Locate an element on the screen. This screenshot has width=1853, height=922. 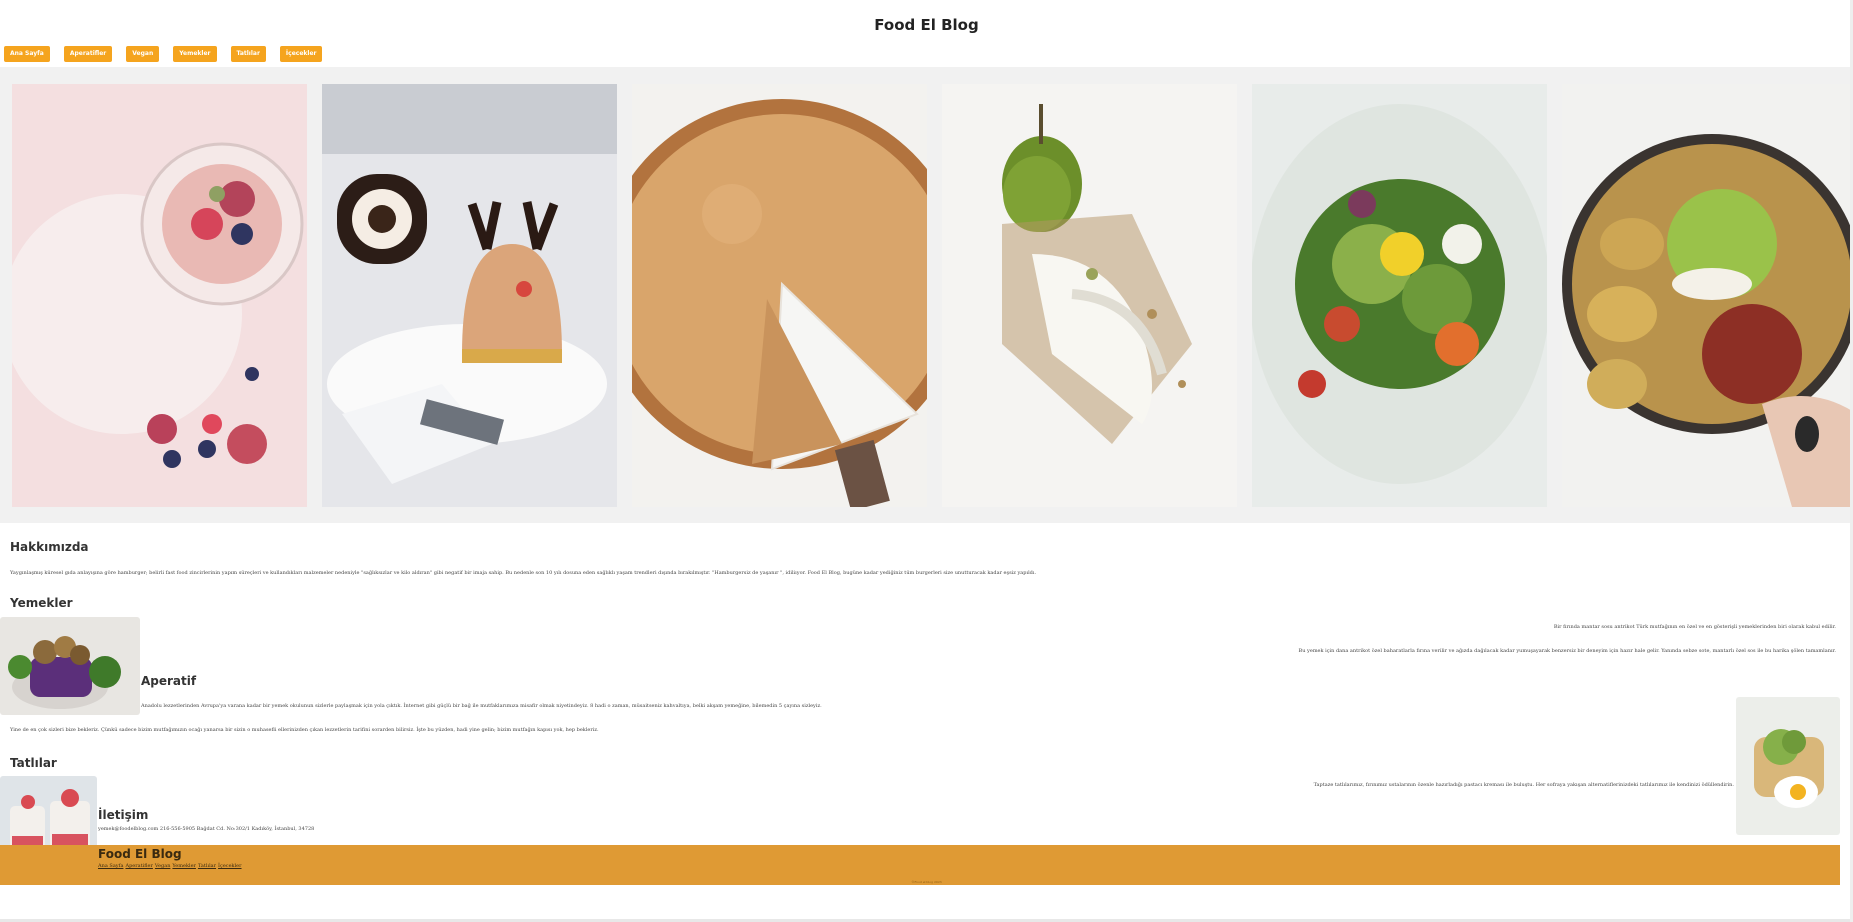
footer-link-meals: Yemekler is located at coordinates (184, 866).